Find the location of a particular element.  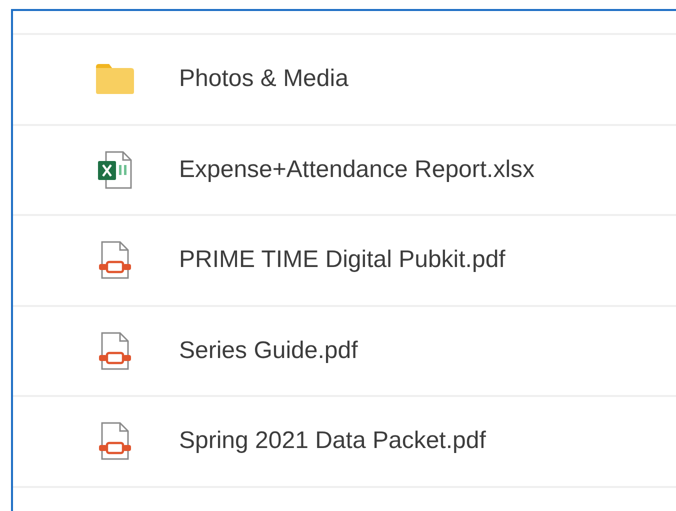

file-name: Spring 2021 Data Packet.pdf is located at coordinates (332, 441).